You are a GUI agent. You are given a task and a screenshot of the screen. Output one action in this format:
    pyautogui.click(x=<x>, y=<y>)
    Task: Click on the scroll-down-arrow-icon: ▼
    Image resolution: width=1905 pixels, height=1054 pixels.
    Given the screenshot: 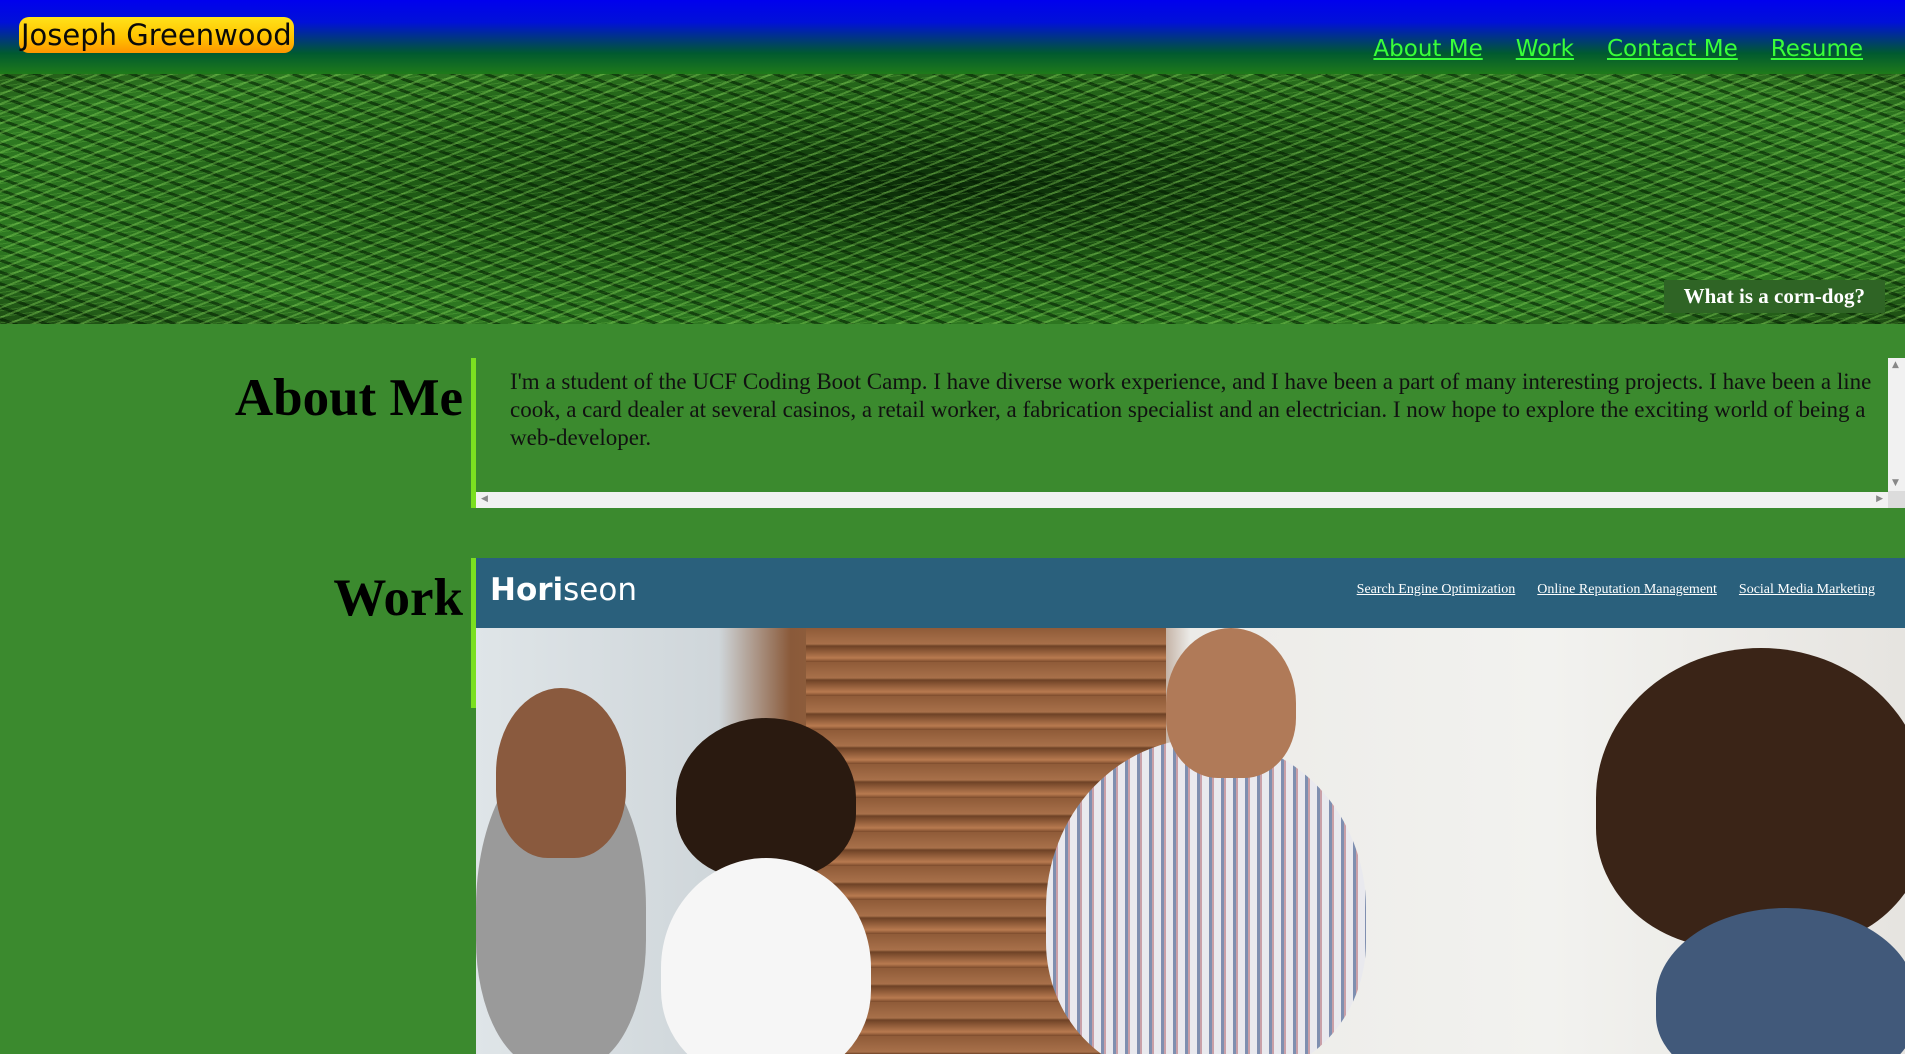 What is the action you would take?
    pyautogui.click(x=1895, y=483)
    